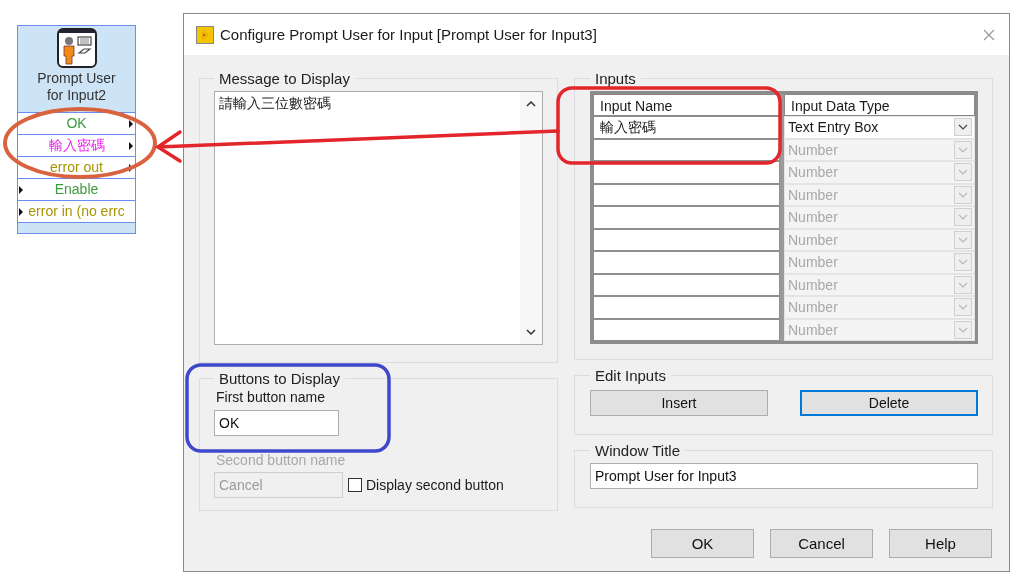 The height and width of the screenshot is (578, 1021). I want to click on group-title: Inputs, so click(615, 78).